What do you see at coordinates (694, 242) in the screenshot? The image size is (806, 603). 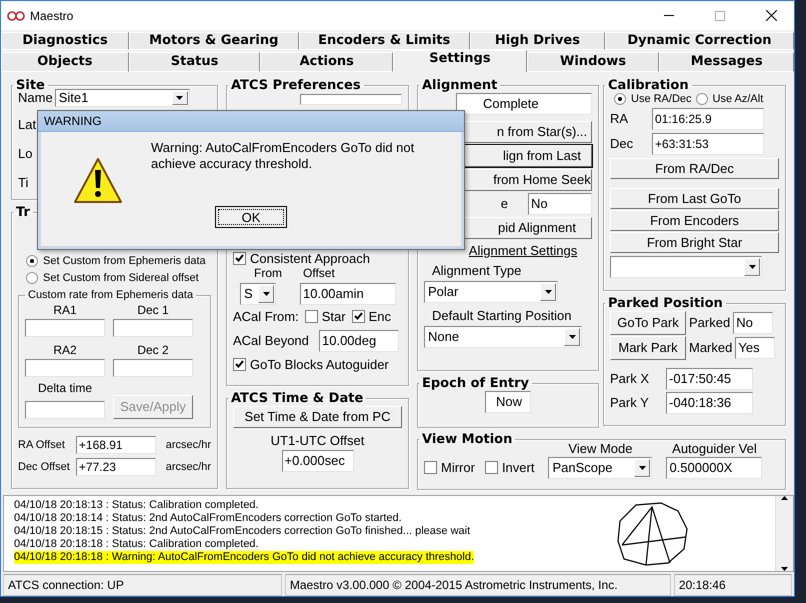 I see `calibration-button: From Bright Star` at bounding box center [694, 242].